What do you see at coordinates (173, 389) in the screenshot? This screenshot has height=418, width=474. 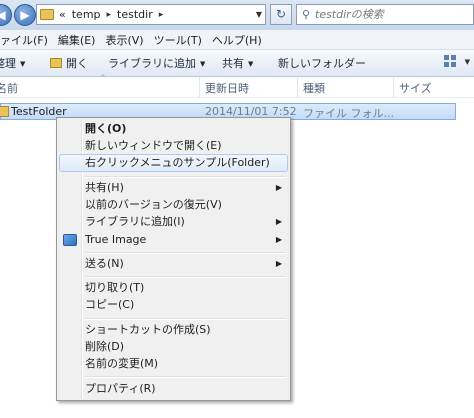 I see `menu-item-properties: プロパティ(R)` at bounding box center [173, 389].